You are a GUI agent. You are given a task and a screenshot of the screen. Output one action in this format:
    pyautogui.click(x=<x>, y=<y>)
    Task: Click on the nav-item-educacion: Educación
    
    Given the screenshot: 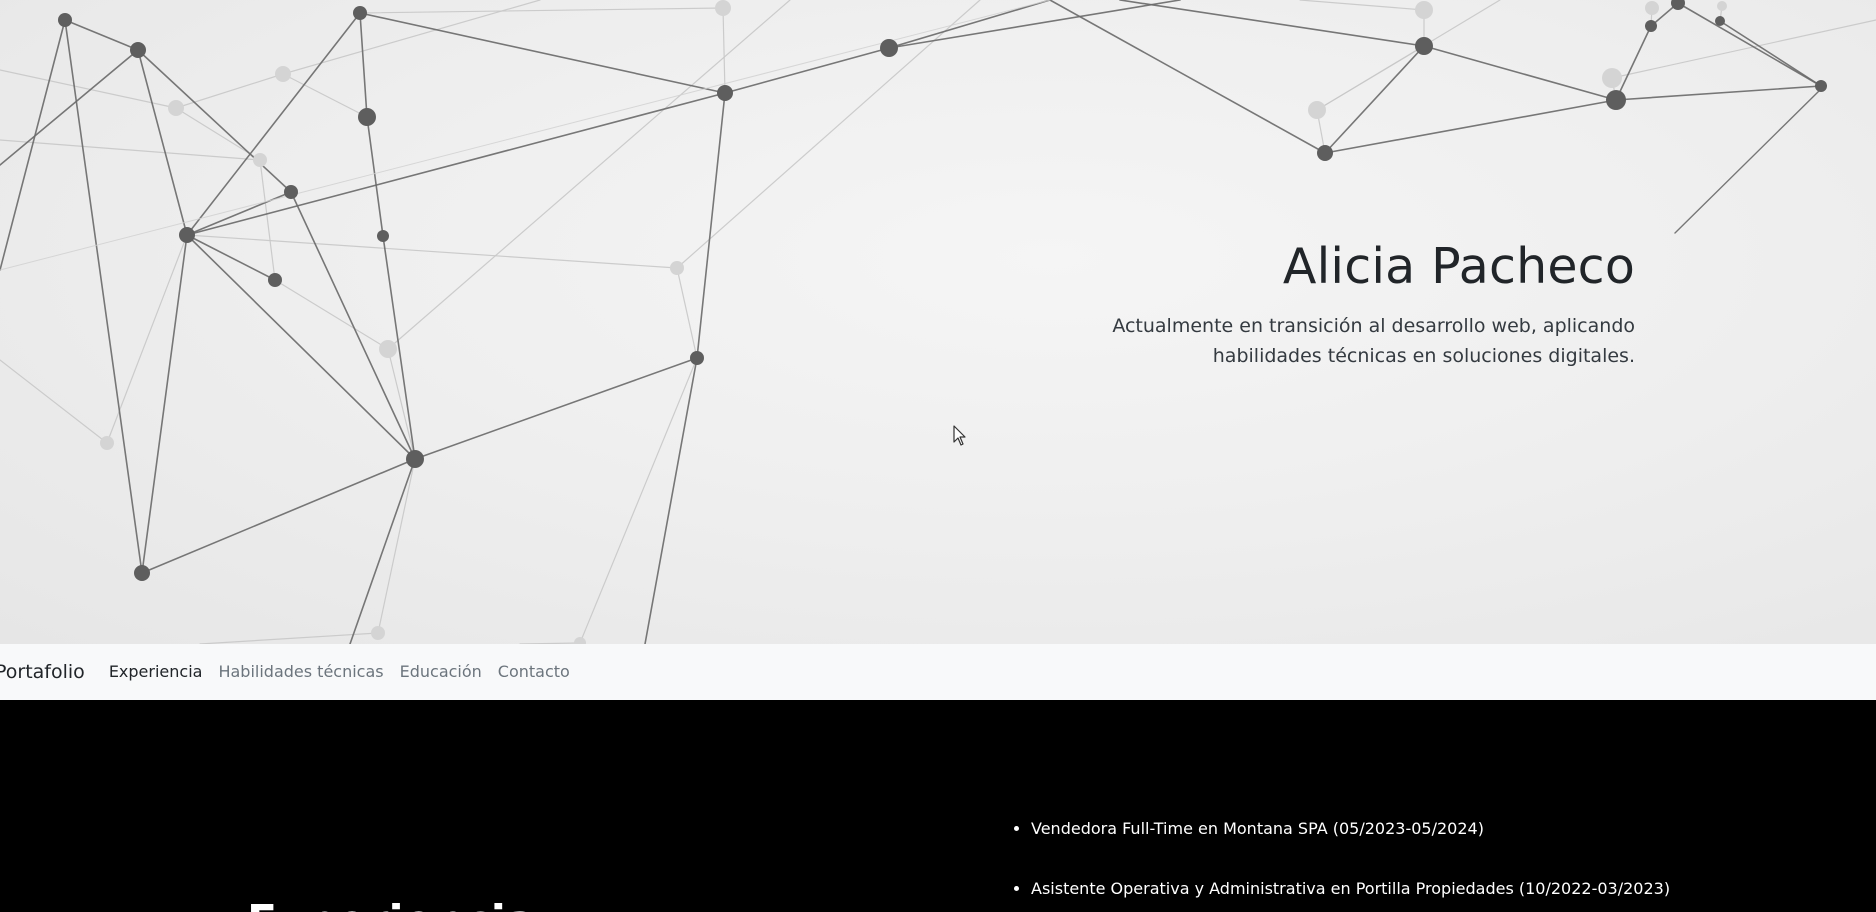 What is the action you would take?
    pyautogui.click(x=449, y=672)
    